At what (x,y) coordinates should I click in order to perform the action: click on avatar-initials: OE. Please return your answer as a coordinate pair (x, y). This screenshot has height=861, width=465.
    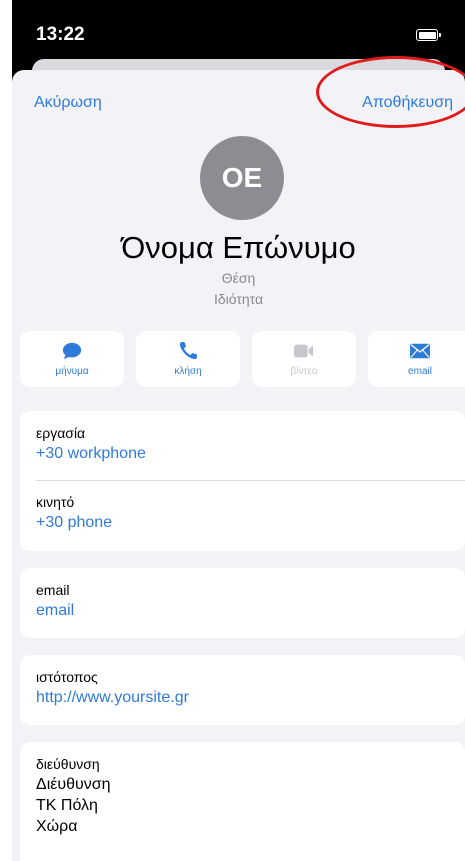
    Looking at the image, I should click on (242, 177).